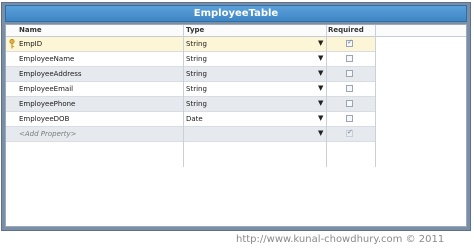 The height and width of the screenshot is (251, 474). What do you see at coordinates (46, 59) in the screenshot?
I see `property-name: EmployeeName` at bounding box center [46, 59].